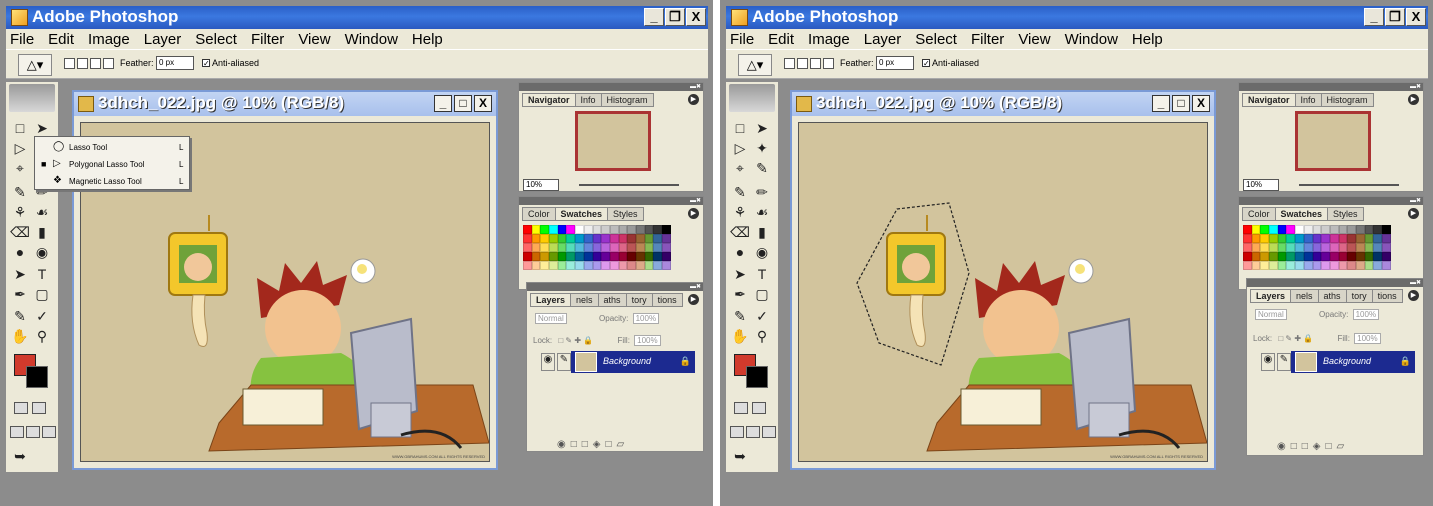 The height and width of the screenshot is (506, 1433). What do you see at coordinates (762, 168) in the screenshot?
I see `slice-tool-icon: ✎` at bounding box center [762, 168].